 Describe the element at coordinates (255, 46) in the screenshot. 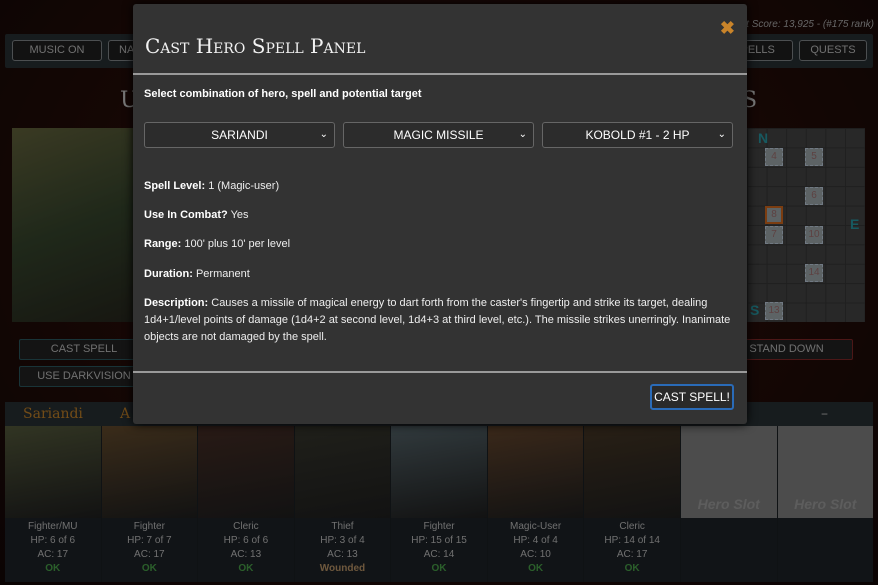

I see `modal-title: Cast Hero Spell Panel` at that location.